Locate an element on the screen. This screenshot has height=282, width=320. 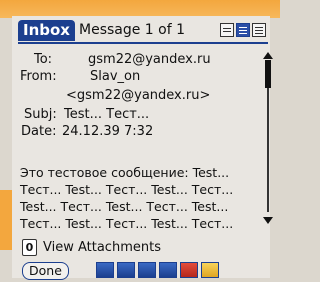
scrollbar is located at coordinates (268, 138).